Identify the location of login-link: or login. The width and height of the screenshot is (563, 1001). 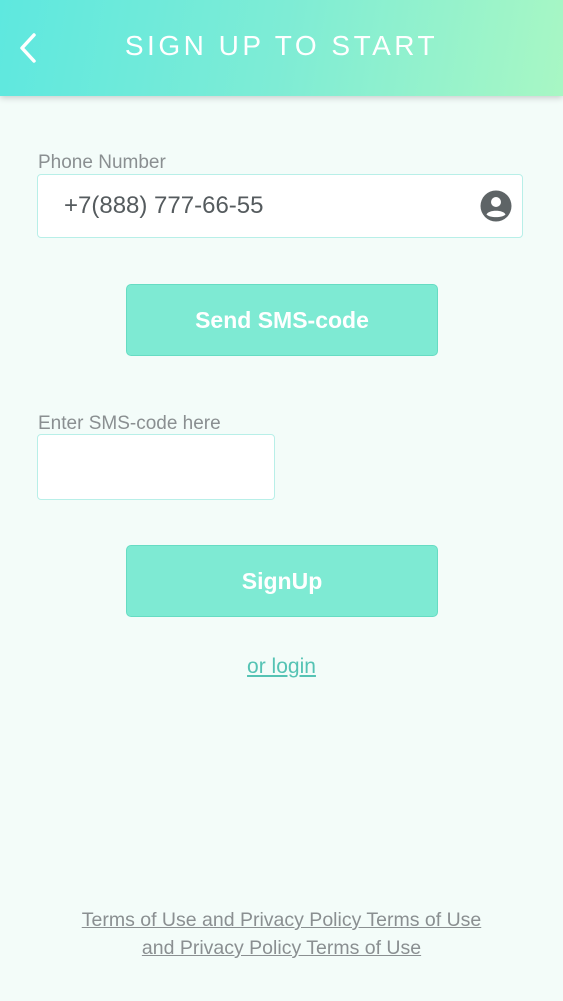
(281, 667).